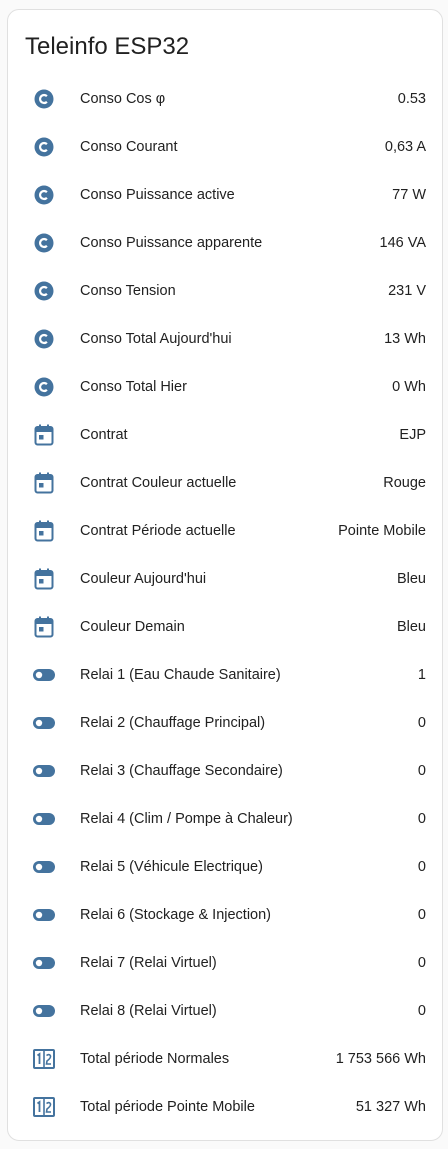  Describe the element at coordinates (225, 387) in the screenshot. I see `entity-row: Conso Total Hier 0 Wh` at that location.